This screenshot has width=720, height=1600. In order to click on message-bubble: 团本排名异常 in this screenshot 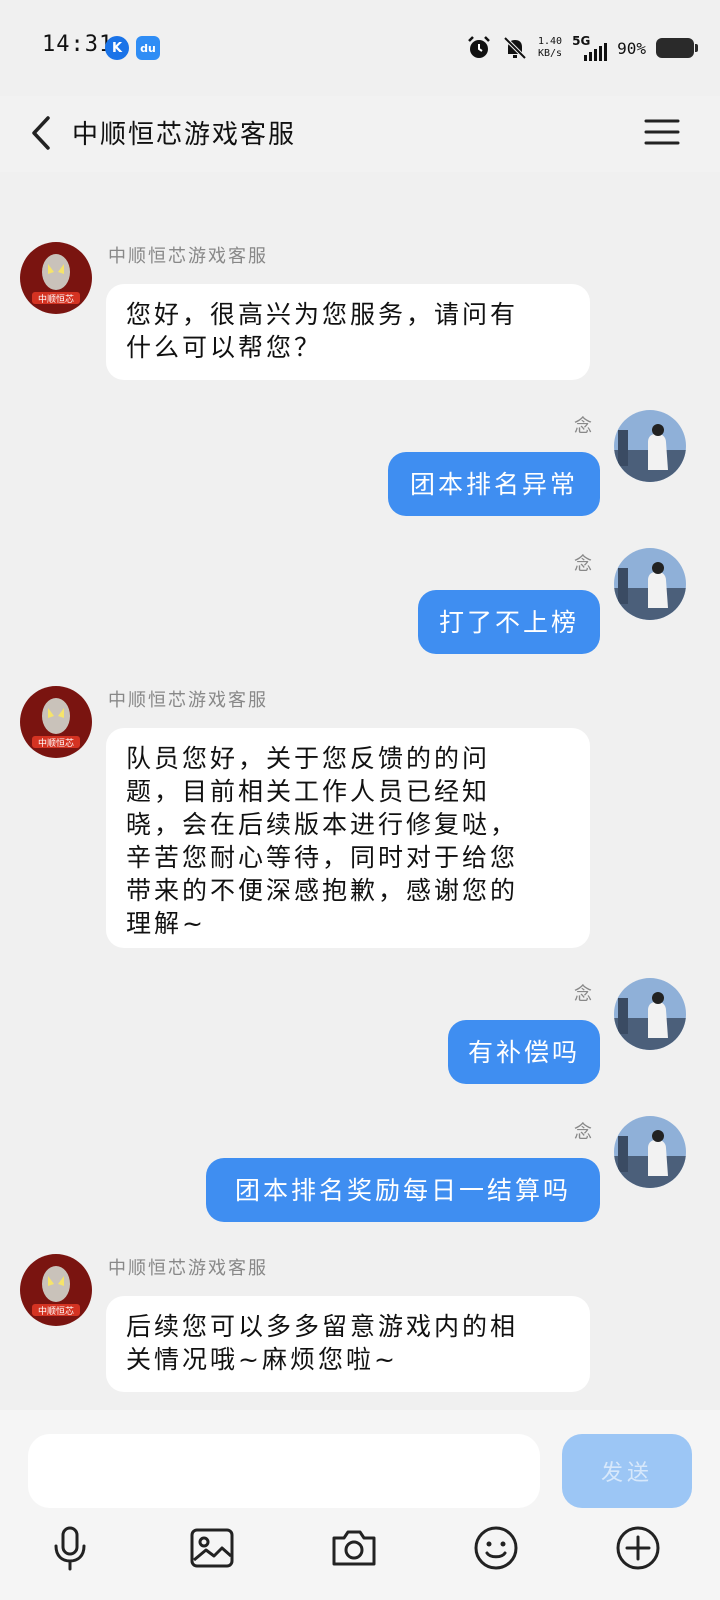, I will do `click(494, 484)`.